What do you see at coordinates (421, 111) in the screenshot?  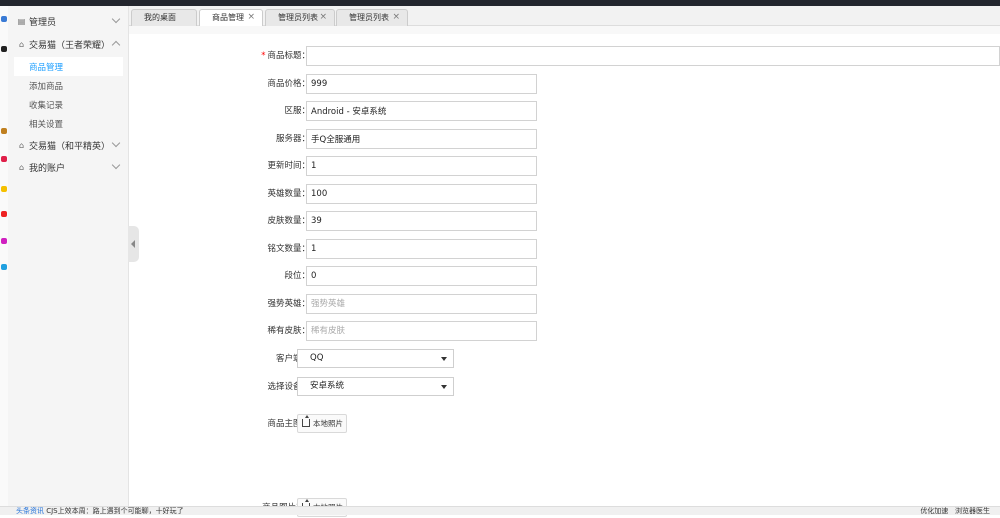 I see `zone-input` at bounding box center [421, 111].